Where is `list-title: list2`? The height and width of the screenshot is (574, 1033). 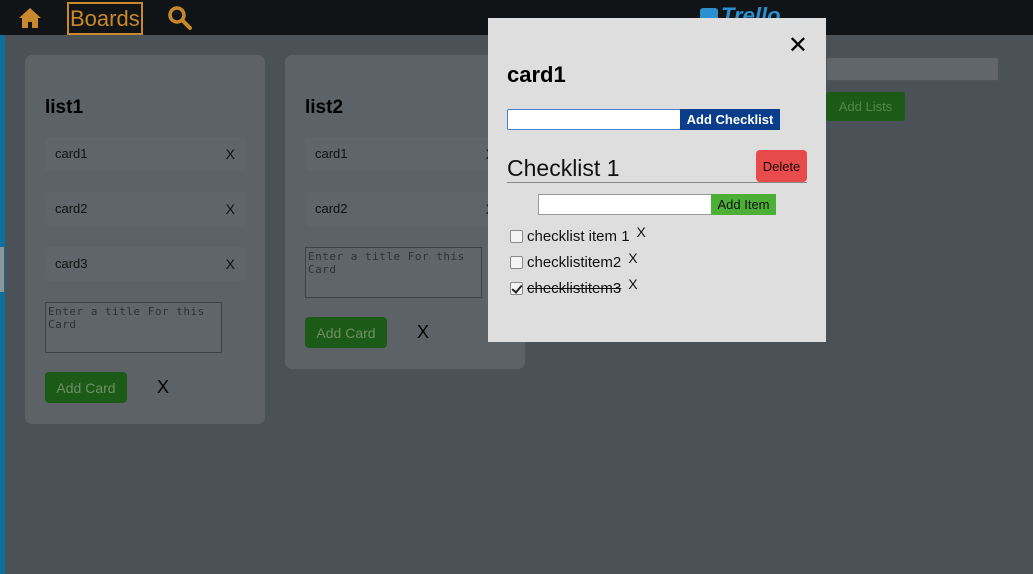 list-title: list2 is located at coordinates (324, 107).